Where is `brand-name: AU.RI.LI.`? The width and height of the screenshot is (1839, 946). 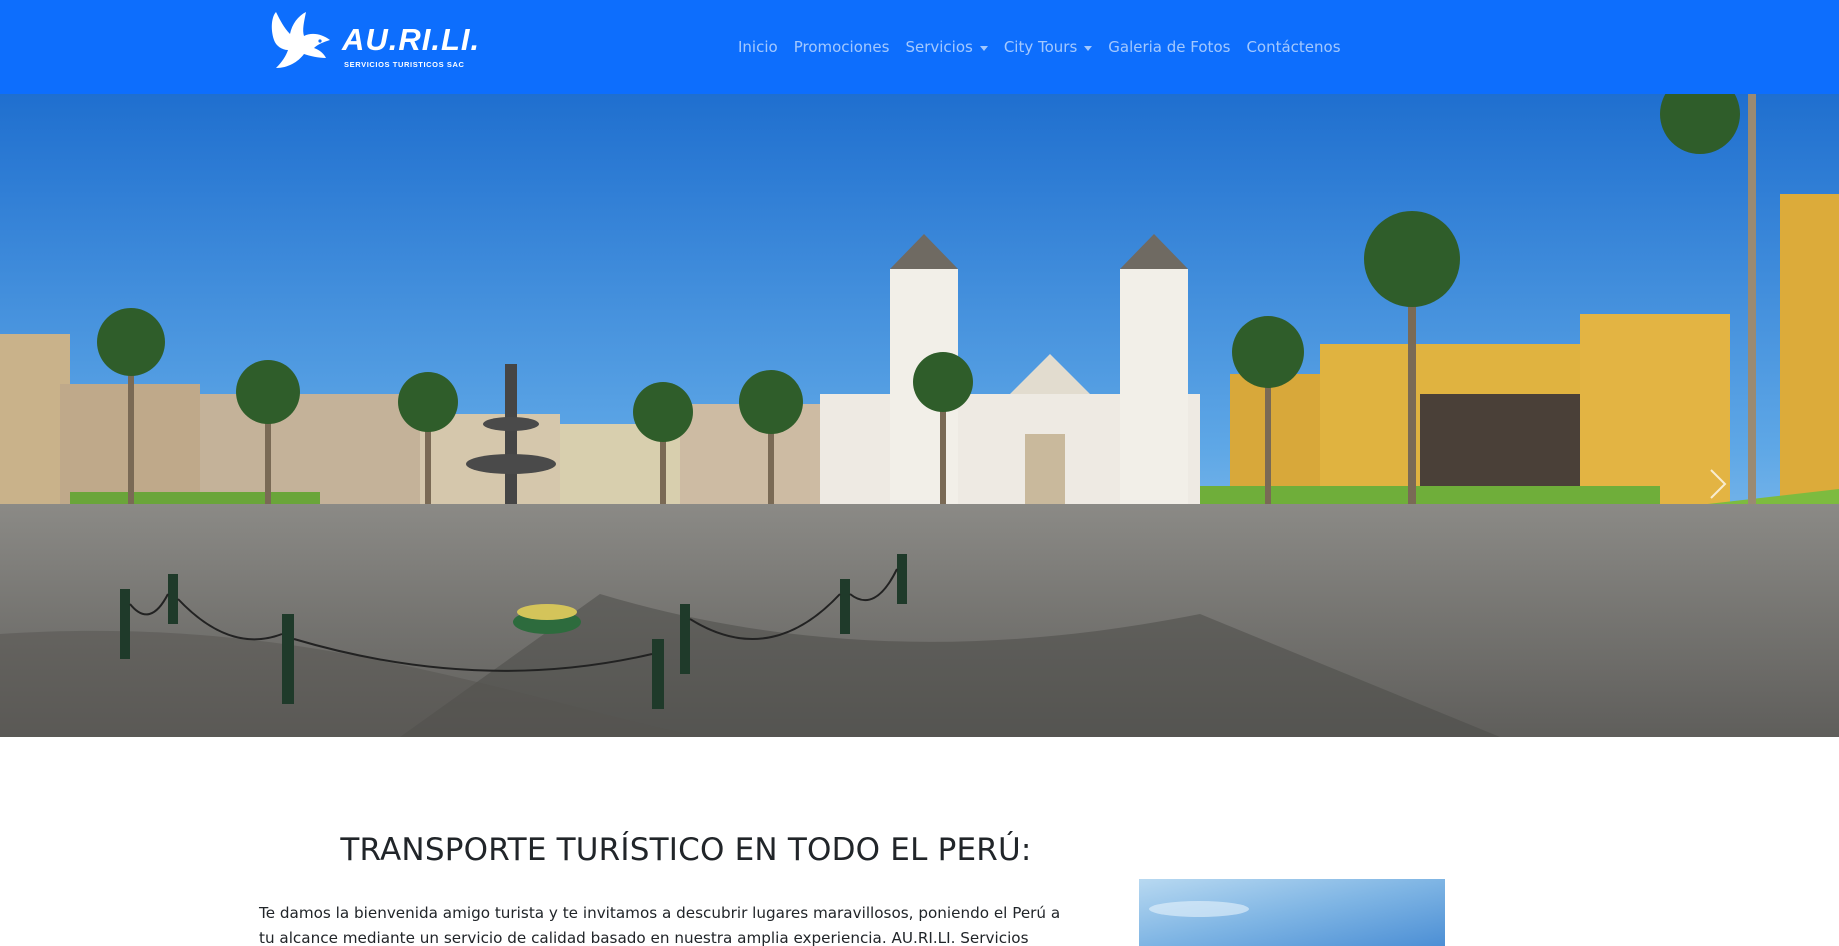 brand-name: AU.RI.LI. is located at coordinates (411, 39).